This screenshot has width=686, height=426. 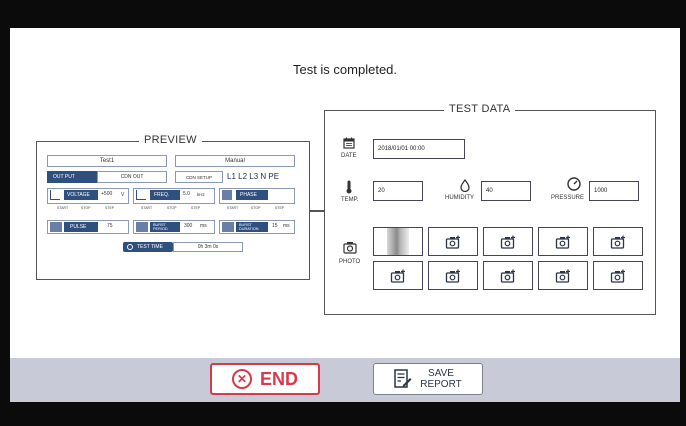 I want to click on phase-stop: STOP, so click(x=256, y=208).